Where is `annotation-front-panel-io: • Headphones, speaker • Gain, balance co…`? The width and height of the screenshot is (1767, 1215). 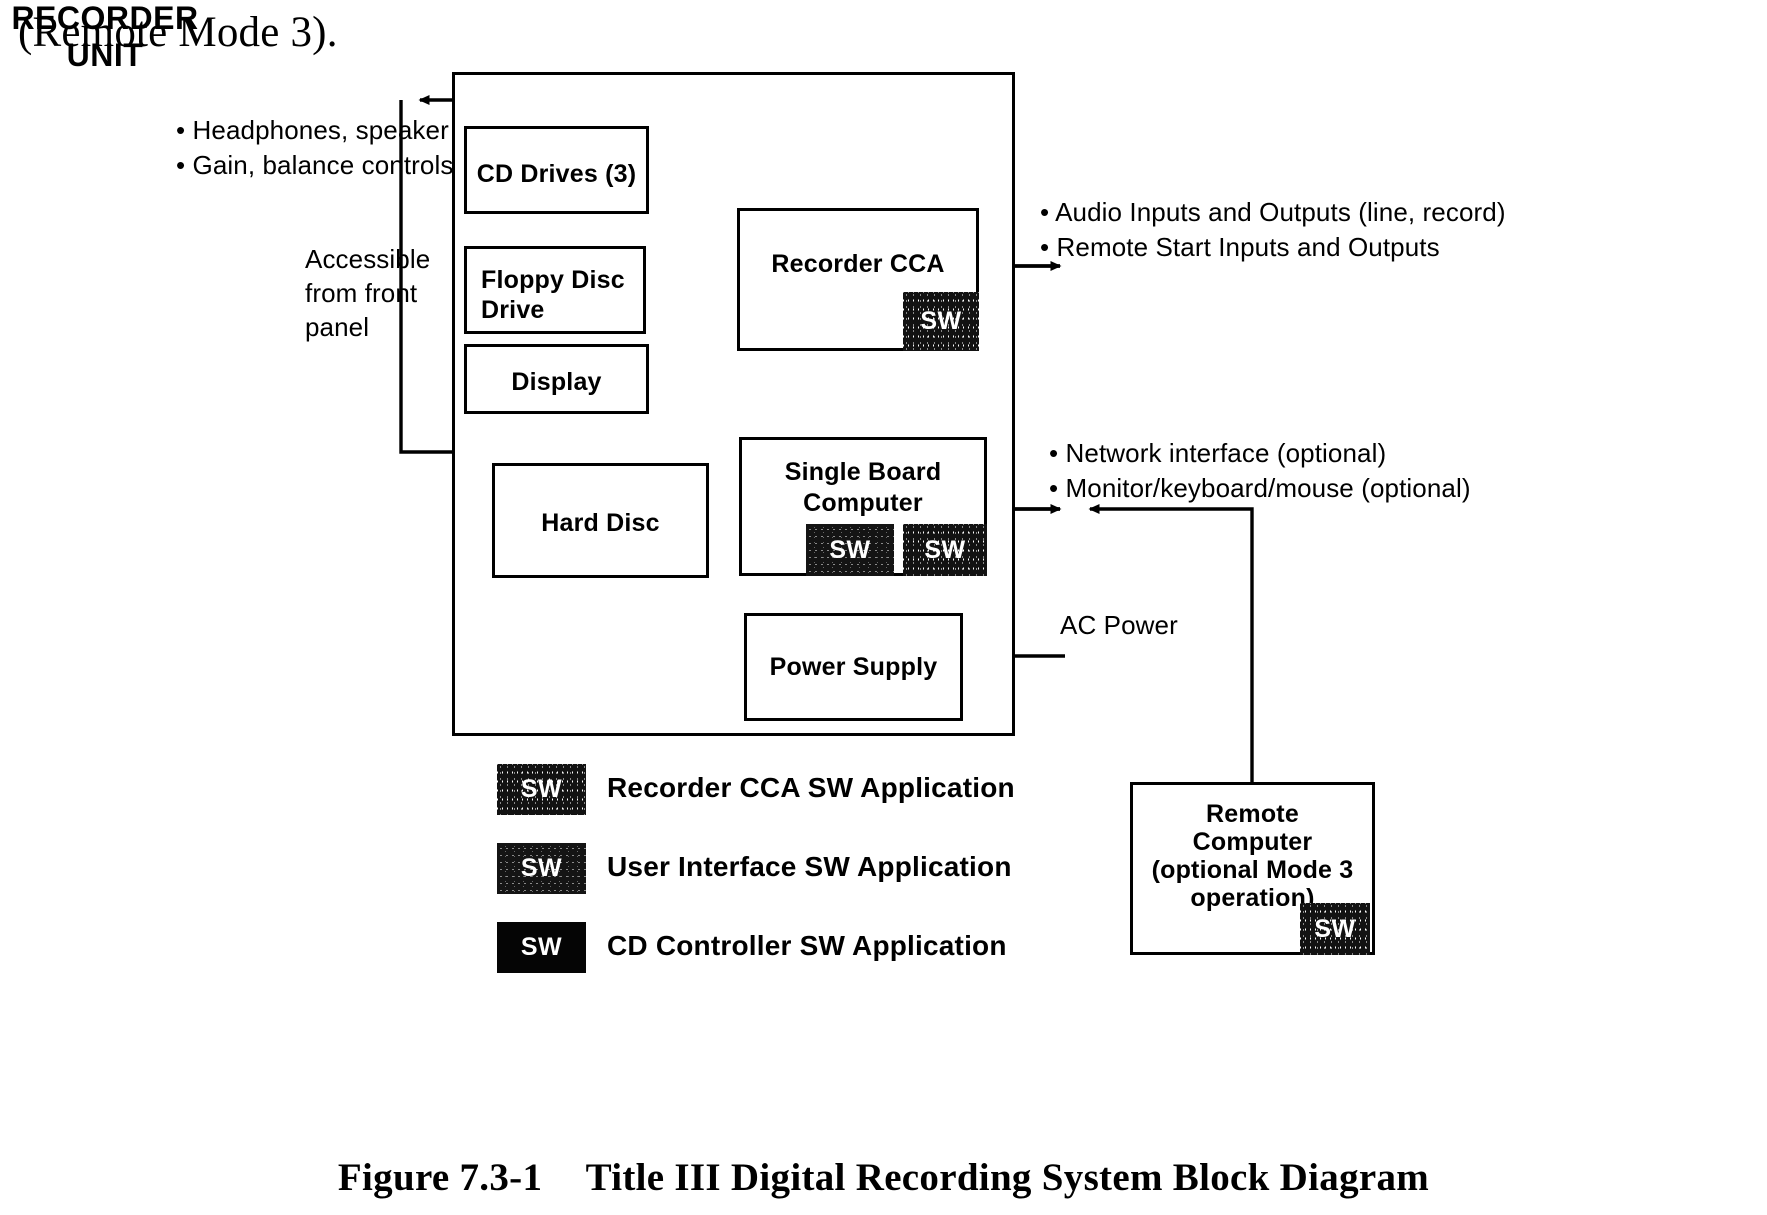
annotation-front-panel-io: • Headphones, speaker • Gain, balance co… is located at coordinates (314, 147).